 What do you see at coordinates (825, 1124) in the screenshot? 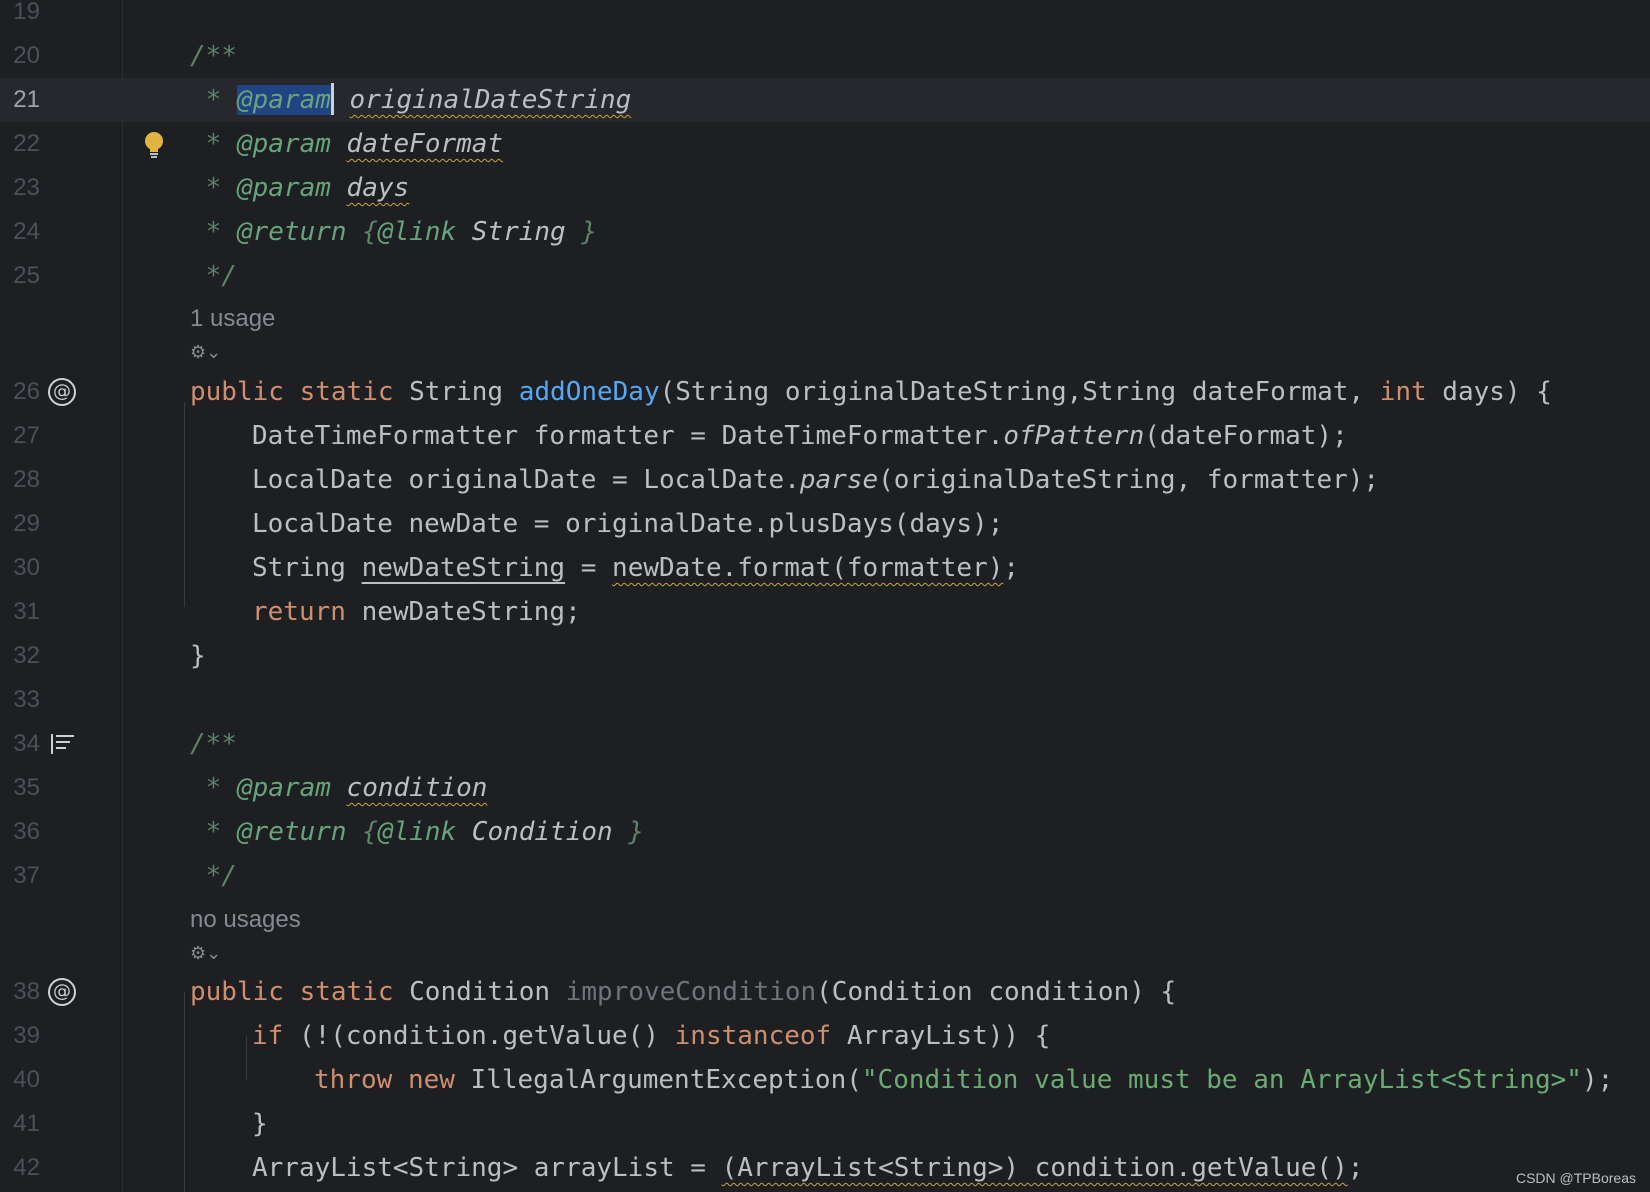
I see `code-line: 41 }` at bounding box center [825, 1124].